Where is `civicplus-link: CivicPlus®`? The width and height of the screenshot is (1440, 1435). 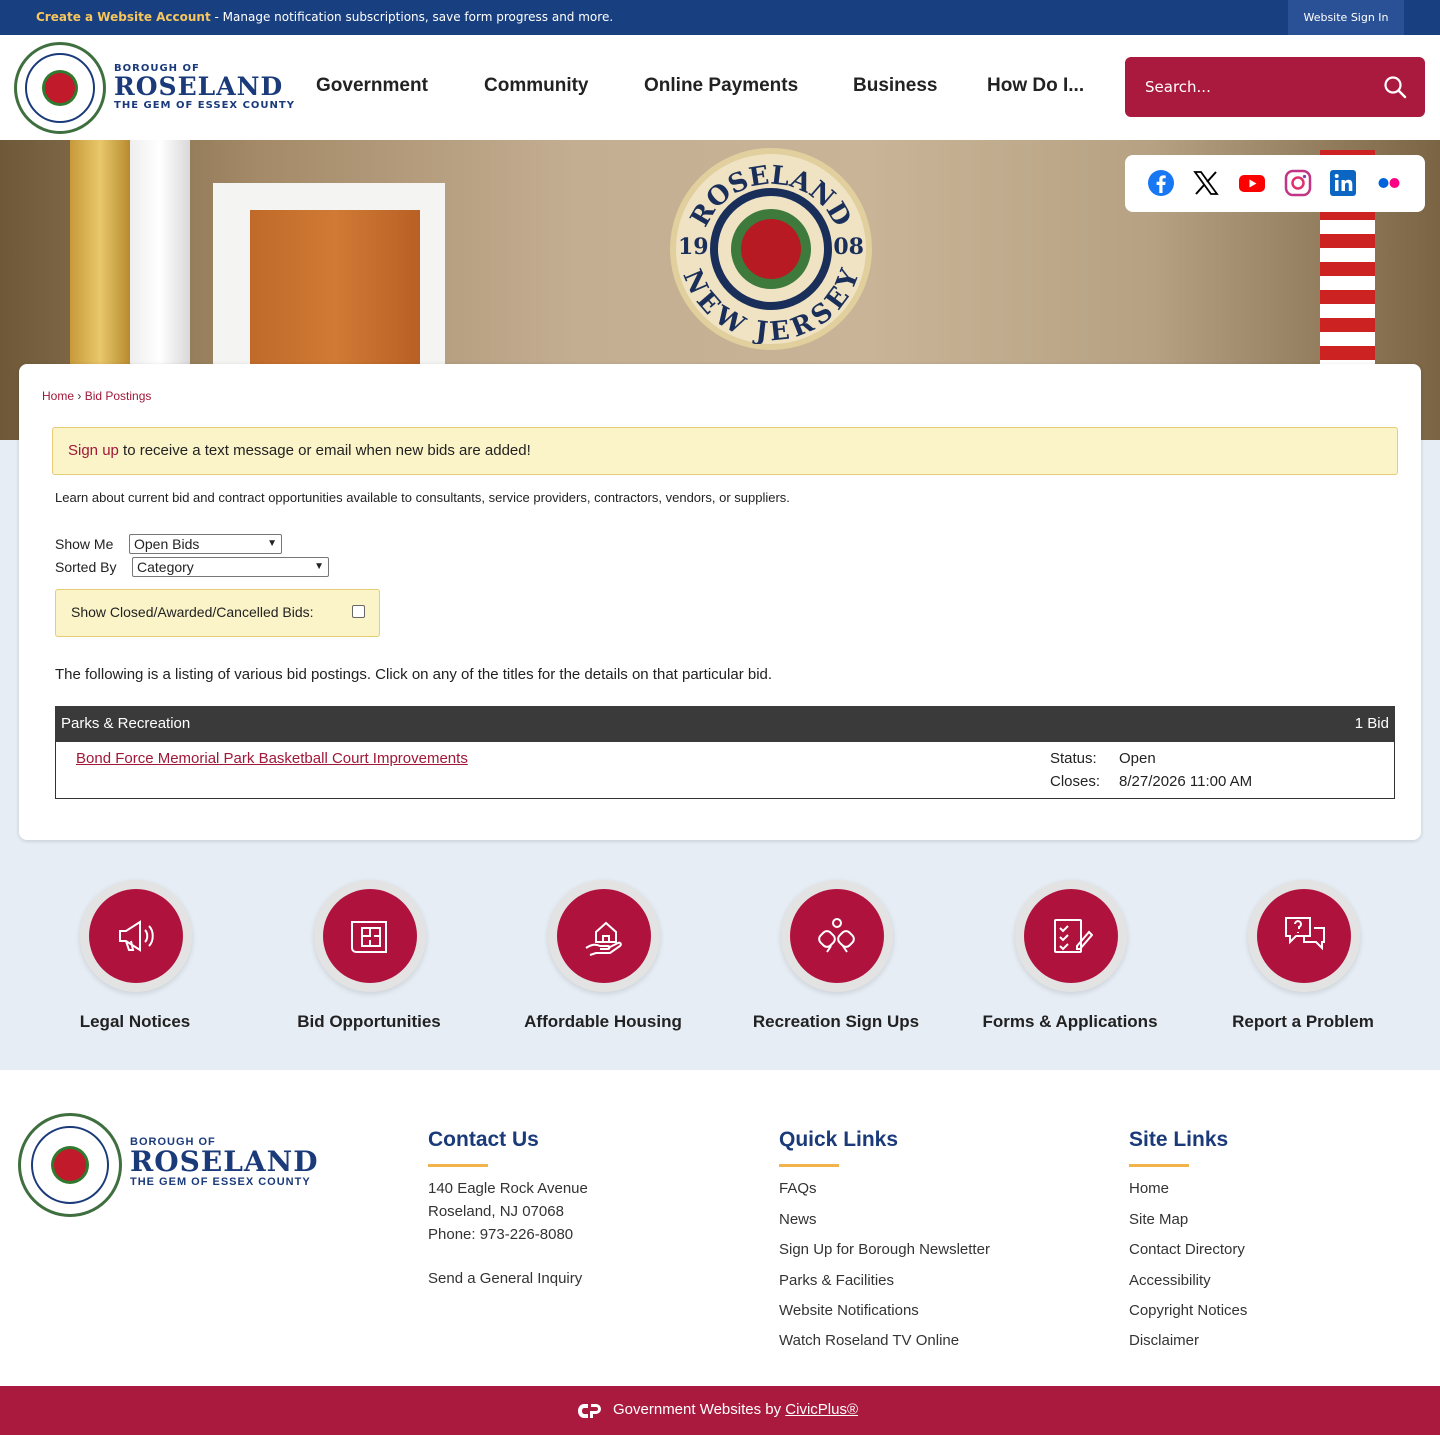 civicplus-link: CivicPlus® is located at coordinates (821, 1409).